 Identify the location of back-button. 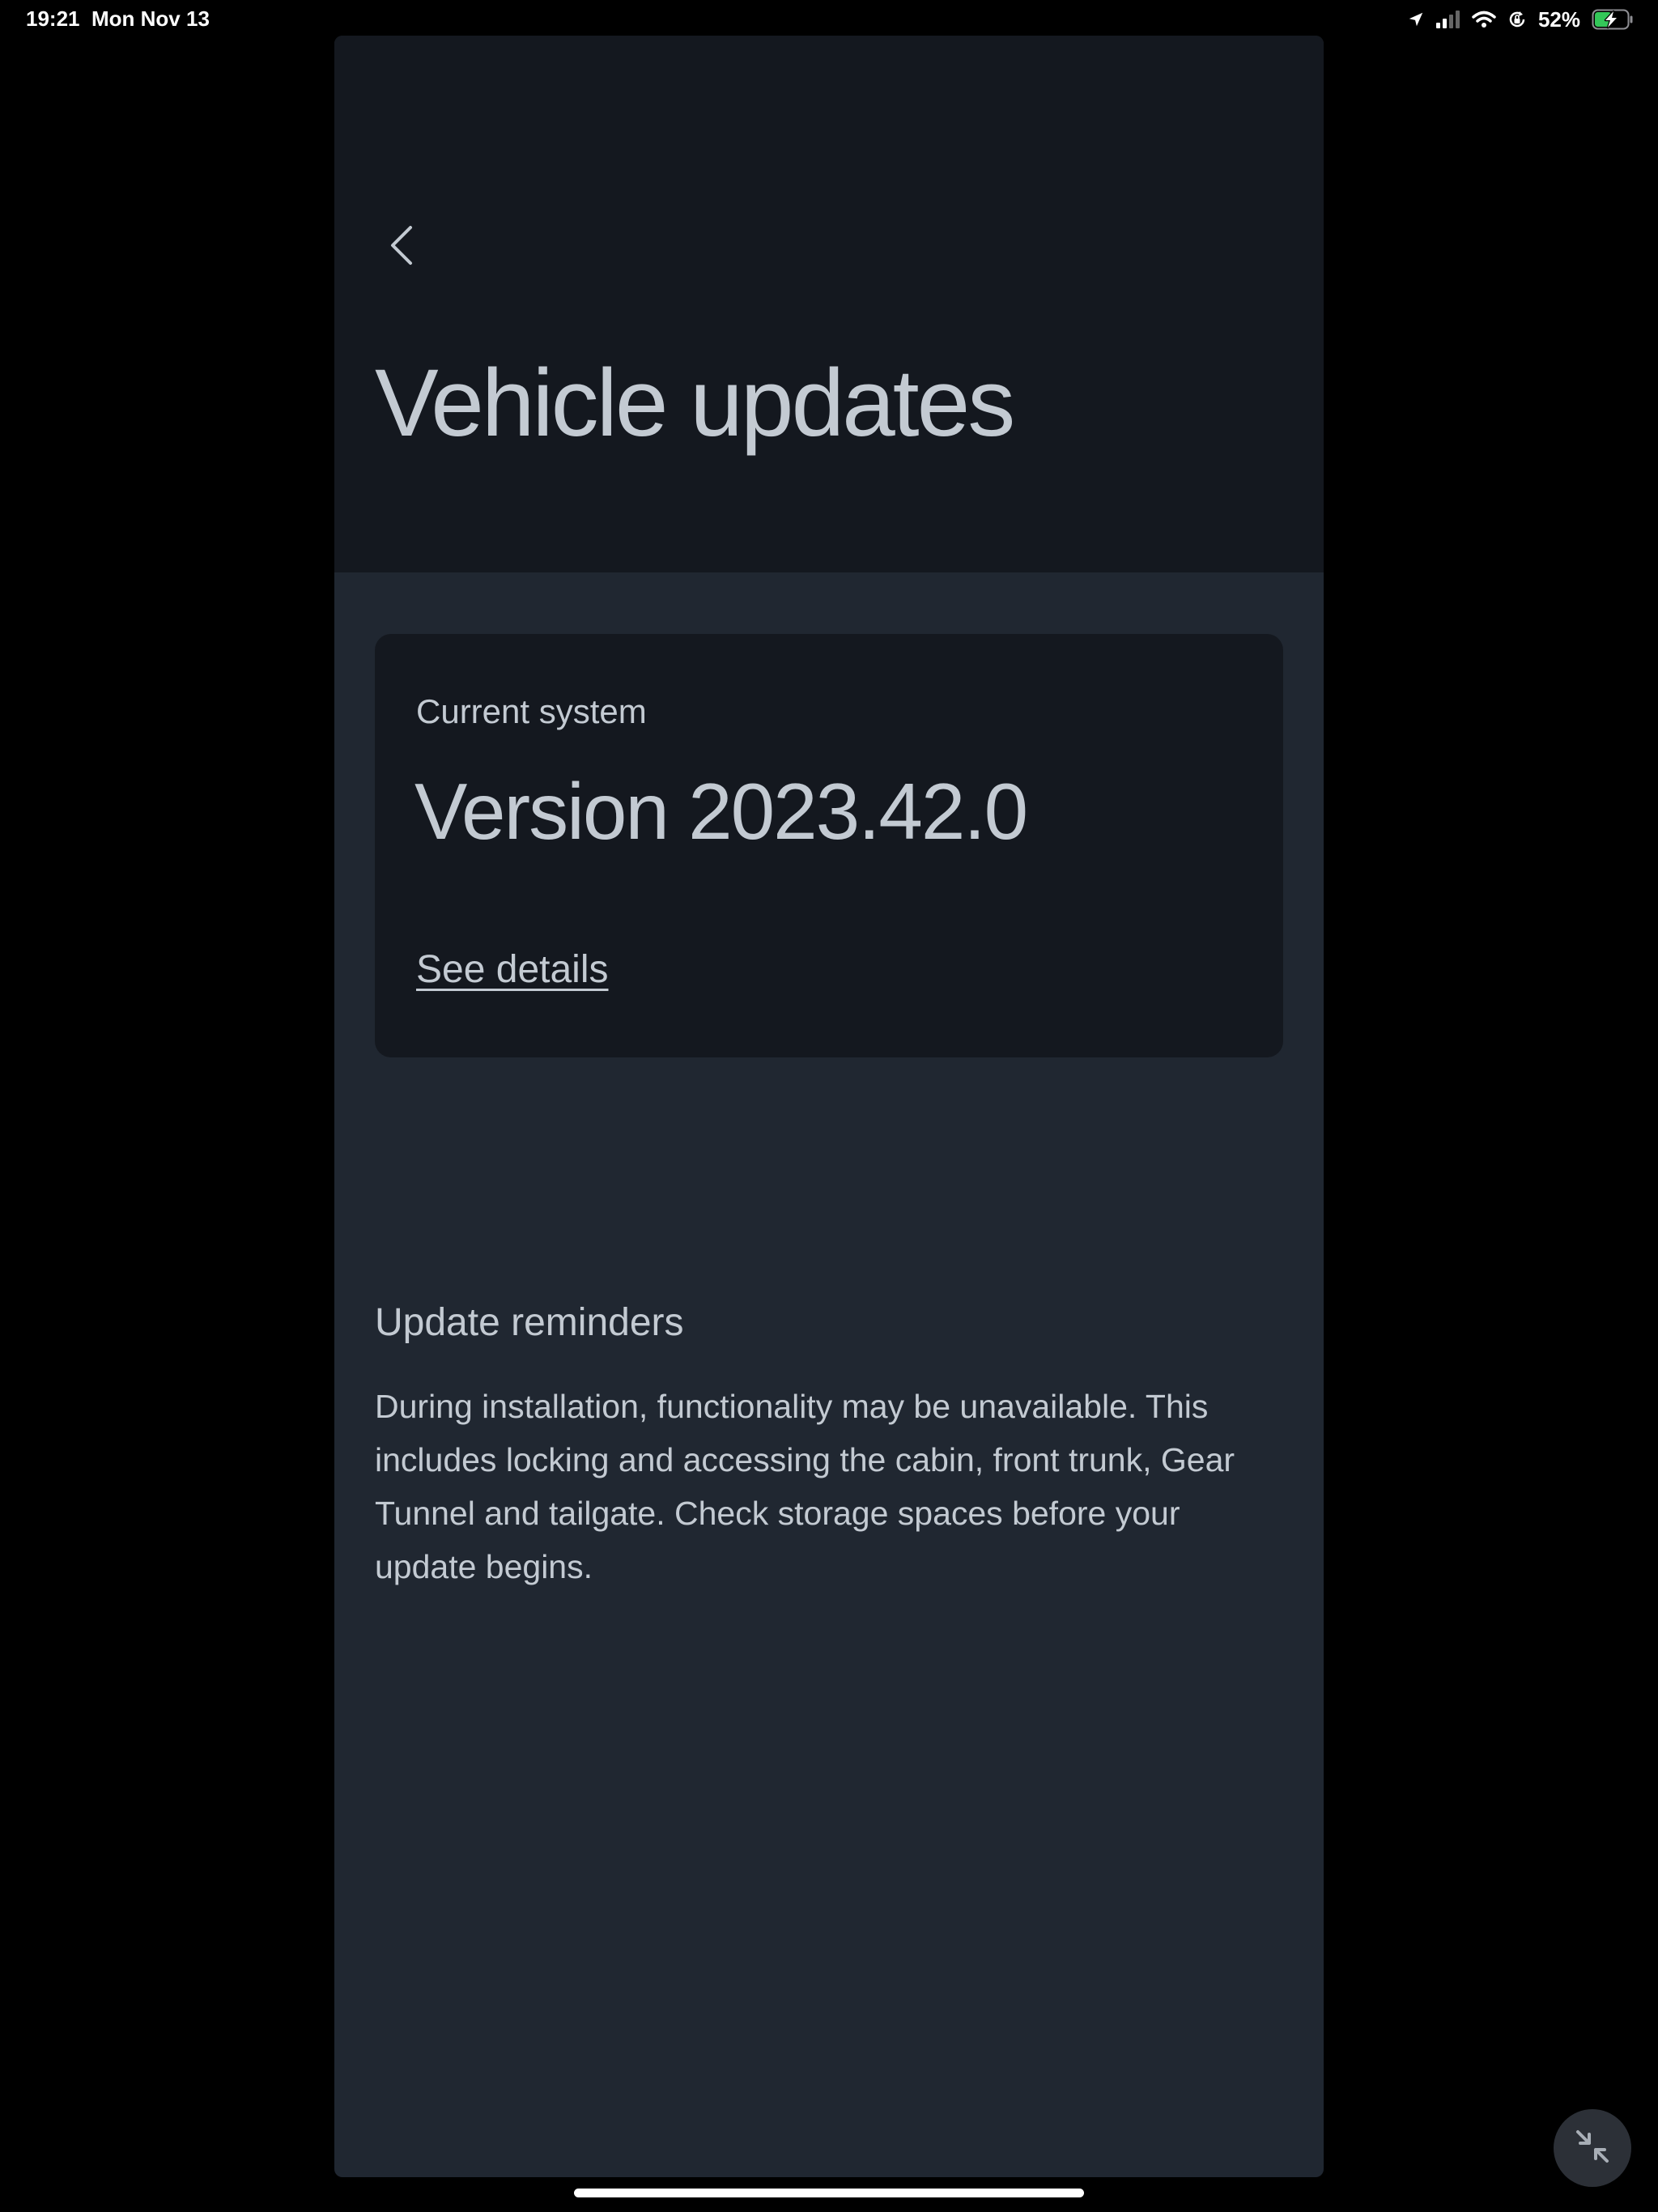
(401, 247).